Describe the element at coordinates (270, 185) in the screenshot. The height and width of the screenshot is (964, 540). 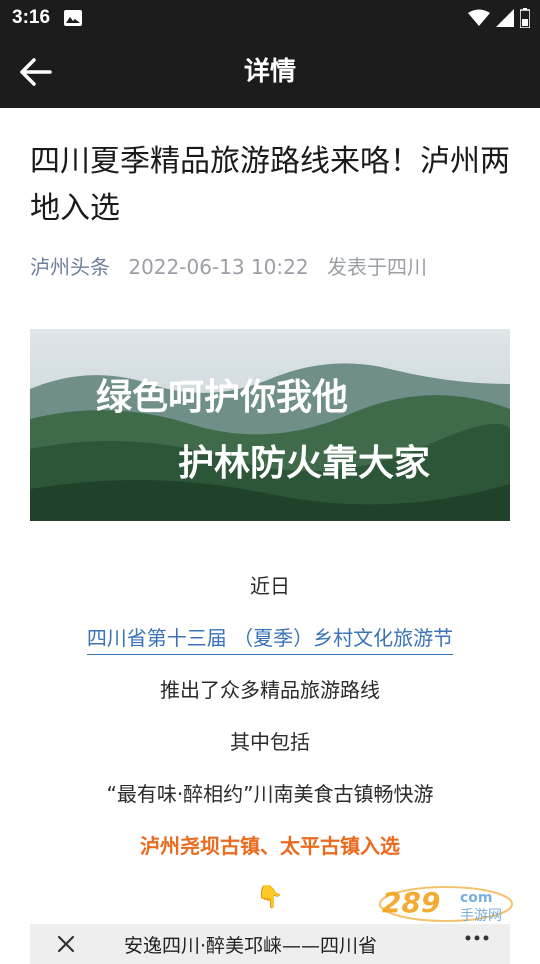
I see `article-title: 四川夏季精品旅游路线来咯！泸州两地入选` at that location.